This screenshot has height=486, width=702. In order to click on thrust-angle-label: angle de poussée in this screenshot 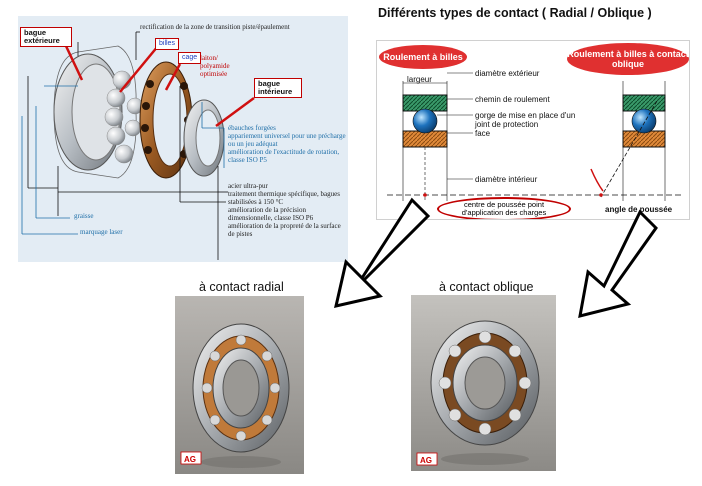, I will do `click(639, 209)`.